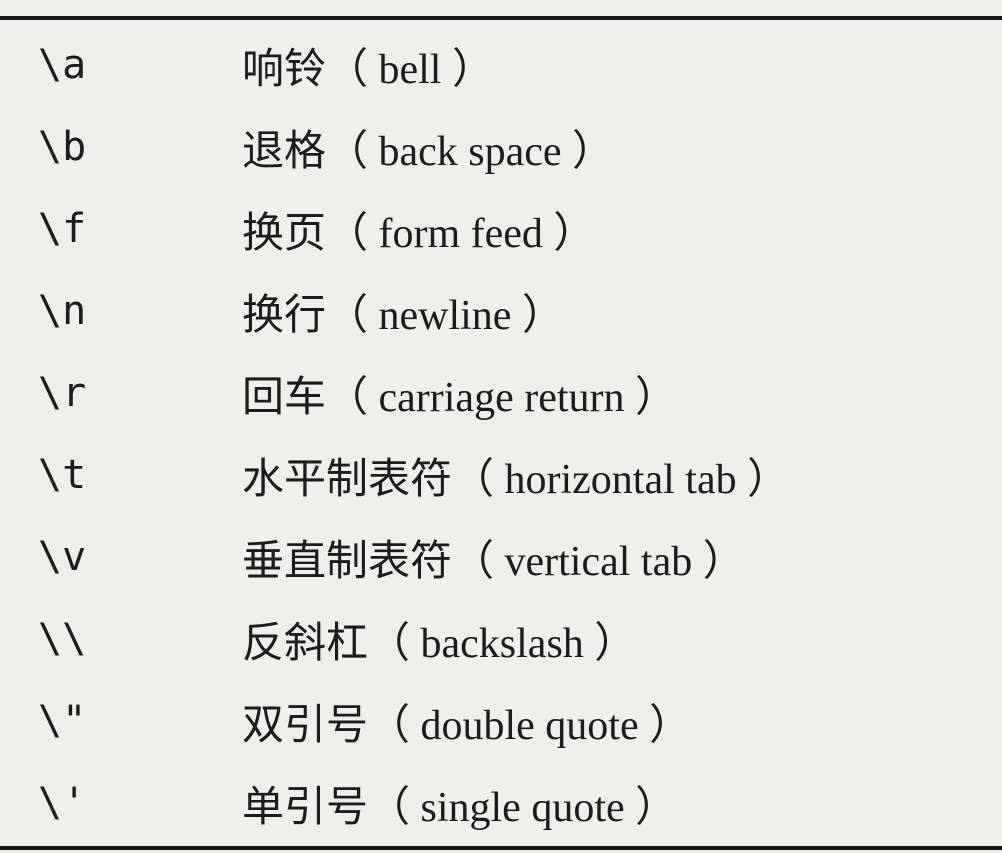 The height and width of the screenshot is (853, 1002). I want to click on table-row: \" 双引号（ double quote ）, so click(501, 721).